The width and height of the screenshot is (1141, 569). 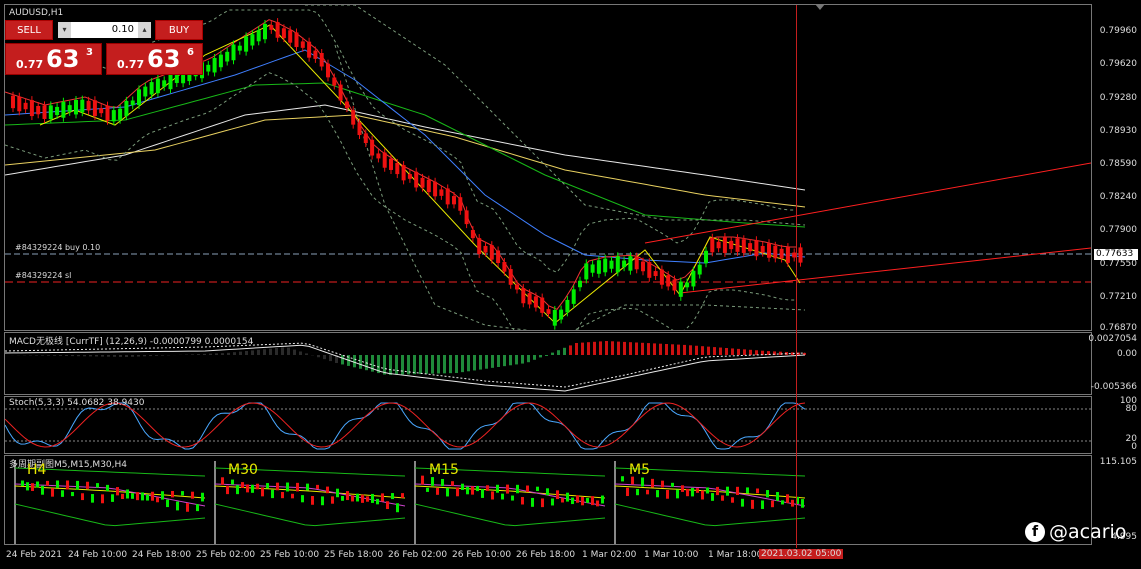 I want to click on buy-price-box: 0.77 63 6, so click(x=154, y=59).